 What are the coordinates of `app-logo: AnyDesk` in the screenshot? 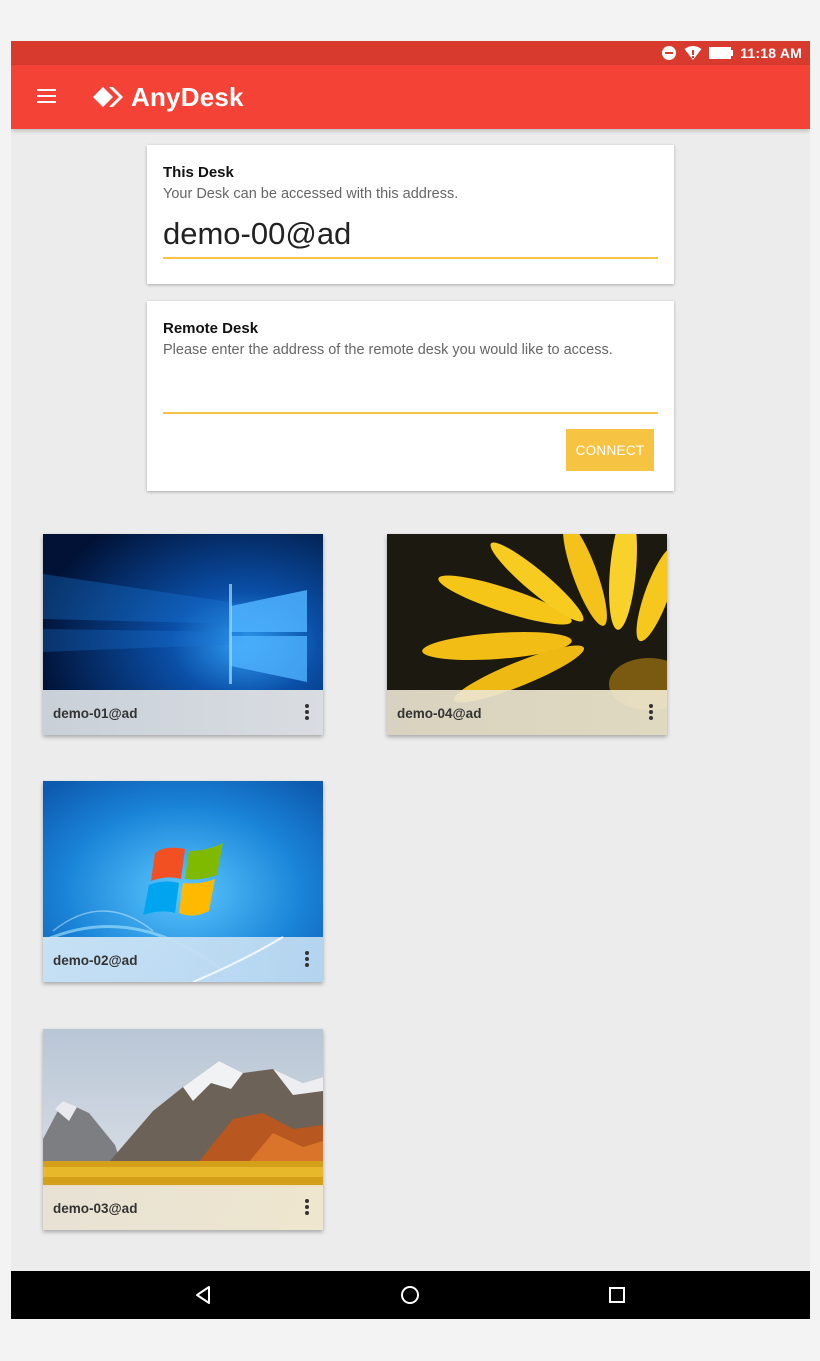 It's located at (167, 97).